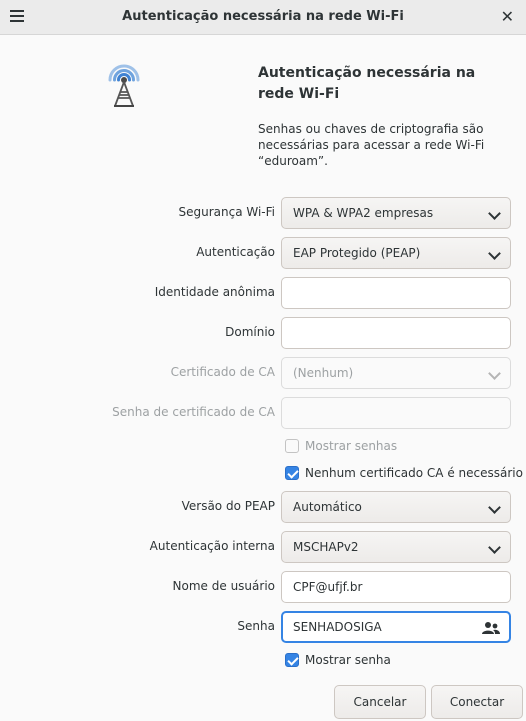  I want to click on anonymous-identity-input, so click(396, 293).